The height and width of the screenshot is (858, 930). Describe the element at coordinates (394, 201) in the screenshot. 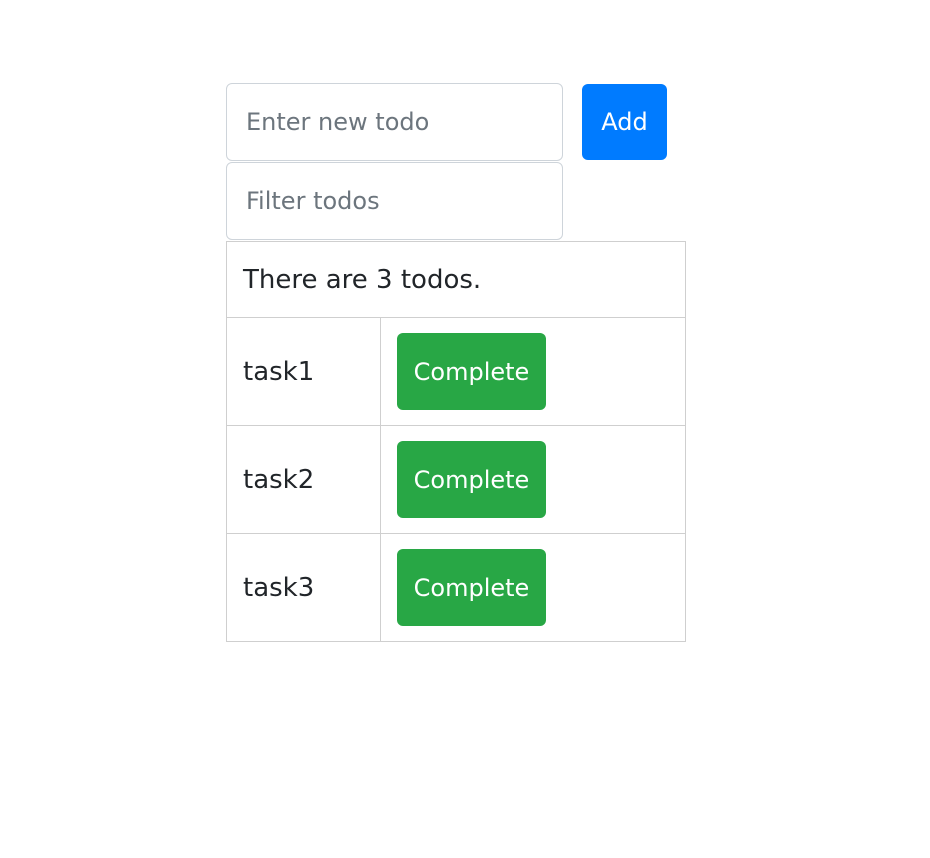

I see `filter-input` at that location.